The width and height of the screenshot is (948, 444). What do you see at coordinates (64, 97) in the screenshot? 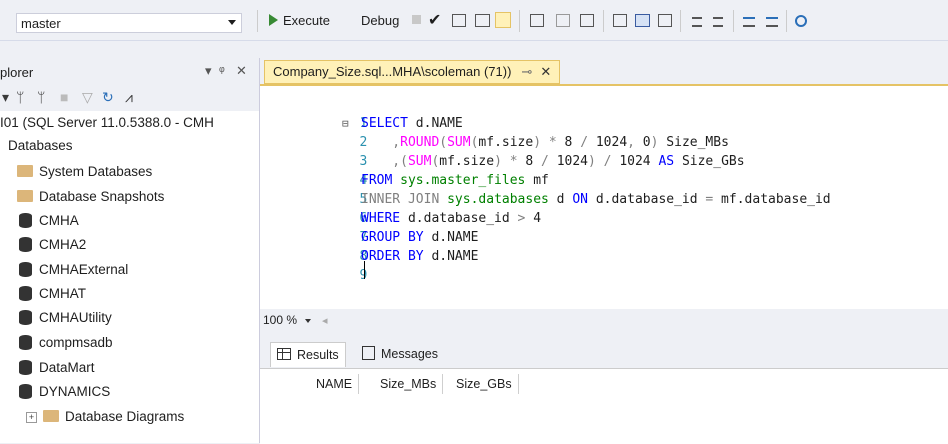
I see `stop-icon: ■` at bounding box center [64, 97].